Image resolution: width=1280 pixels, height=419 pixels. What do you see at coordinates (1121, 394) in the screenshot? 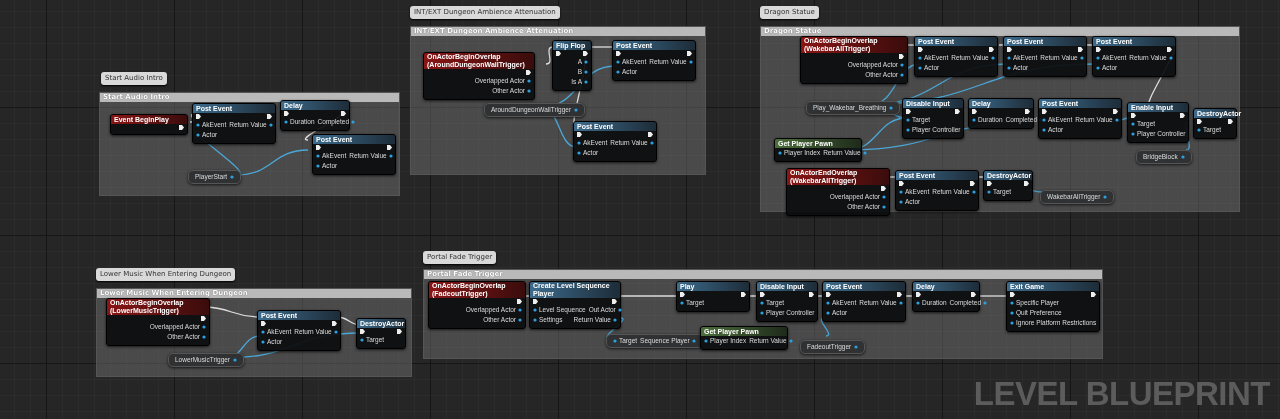
I see `graph-watermark: LEVEL BLUEPRINT` at bounding box center [1121, 394].